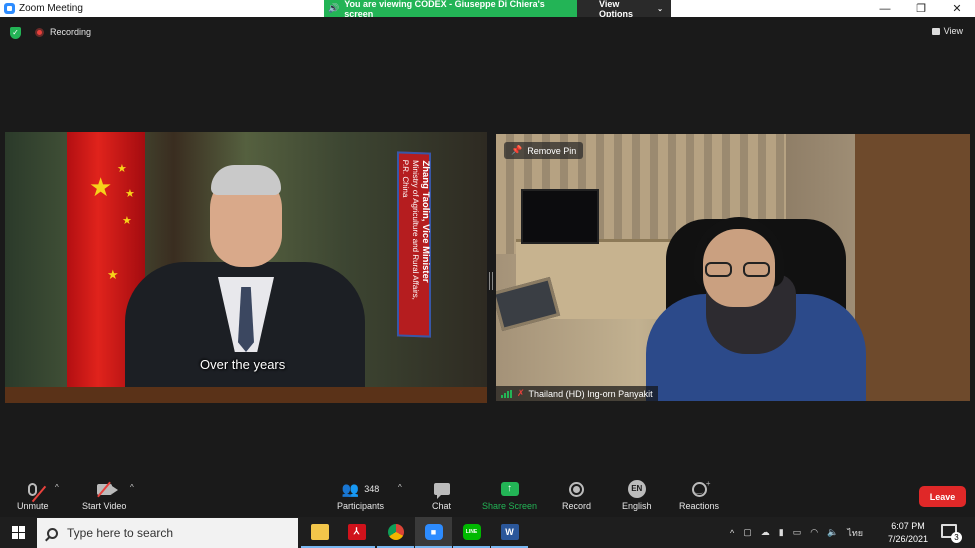 This screenshot has height=548, width=975. Describe the element at coordinates (747, 532) in the screenshot. I see `meet-now-icon: ▢` at that location.